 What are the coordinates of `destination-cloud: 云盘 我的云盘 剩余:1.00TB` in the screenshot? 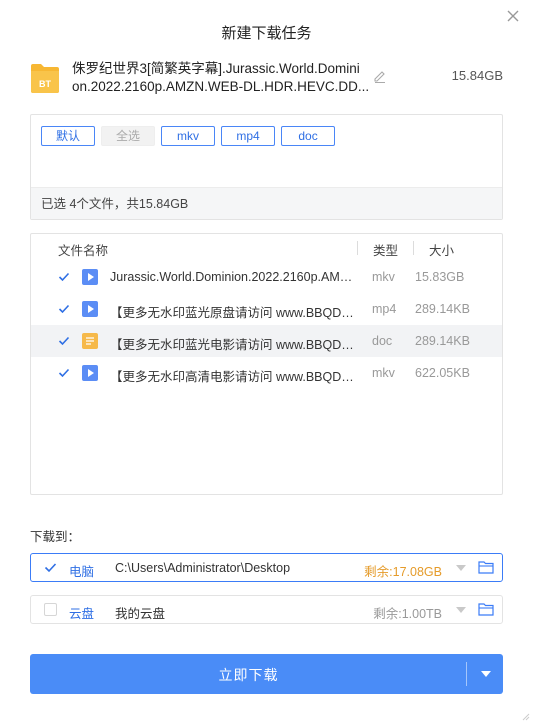 It's located at (266, 609).